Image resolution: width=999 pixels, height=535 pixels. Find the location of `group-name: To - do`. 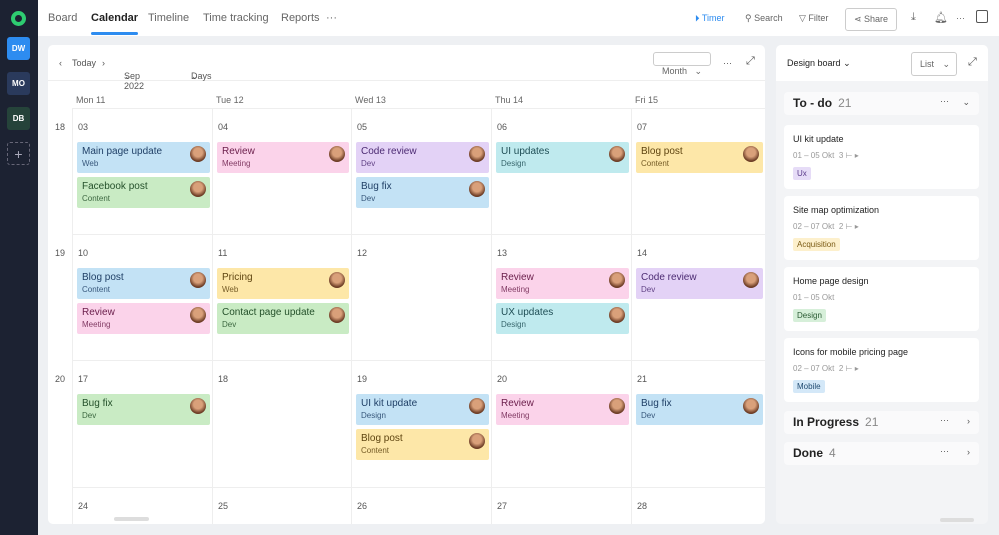

group-name: To - do is located at coordinates (813, 103).